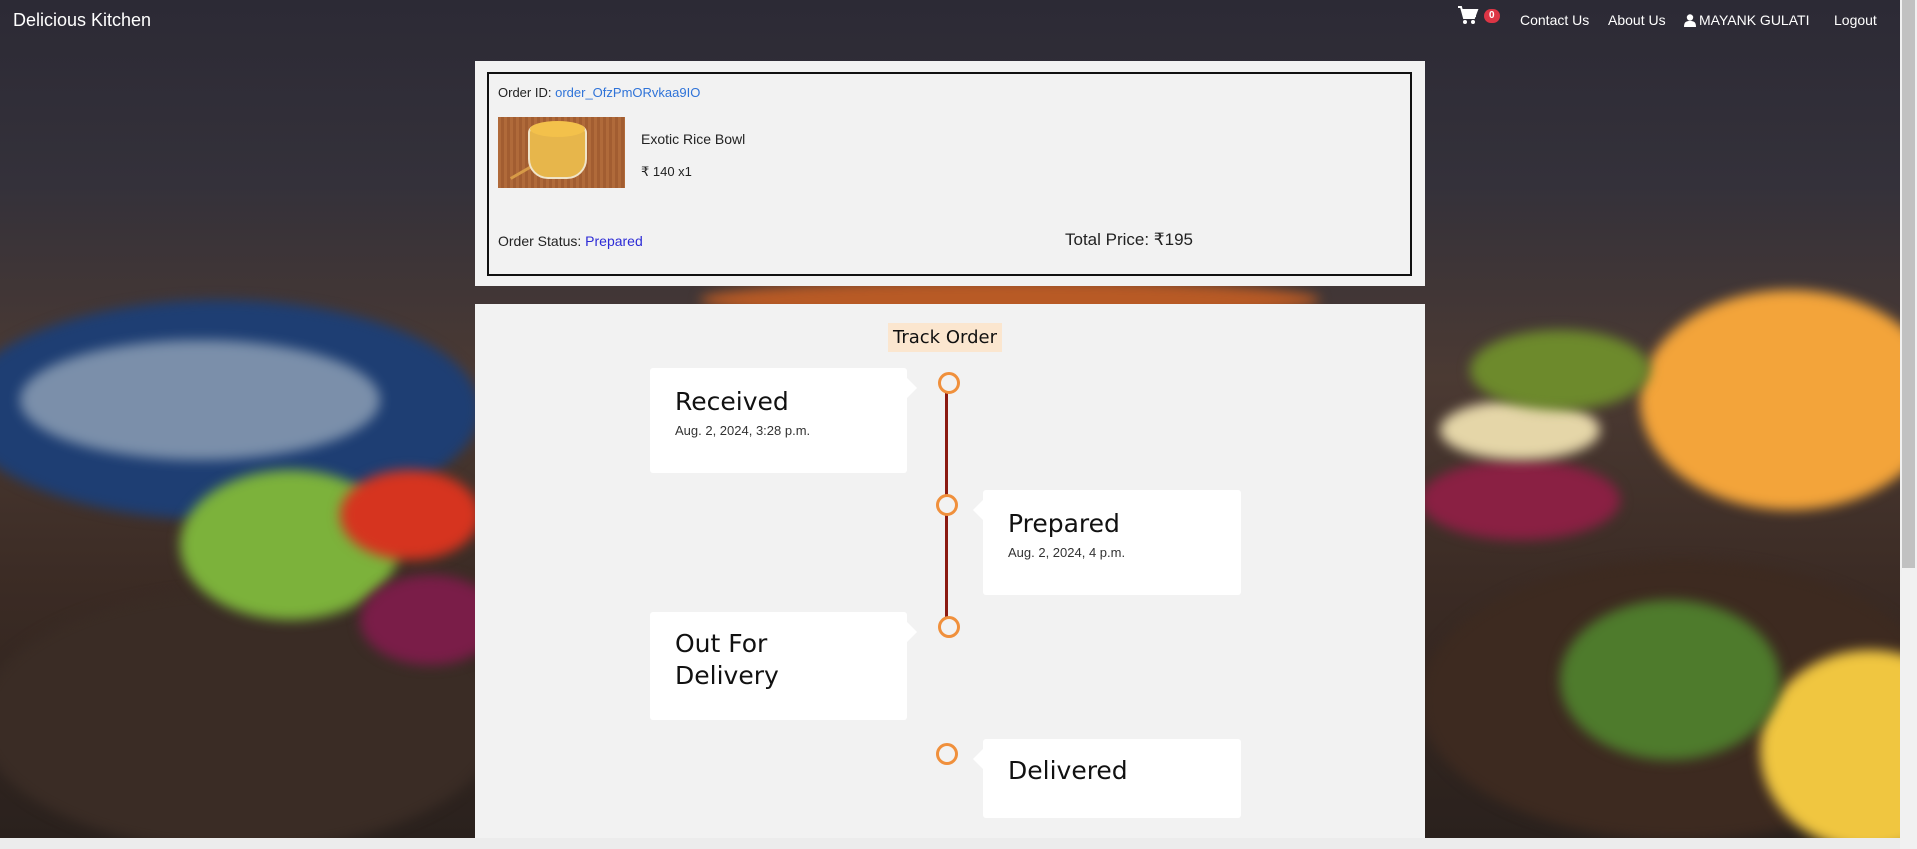 Image resolution: width=1917 pixels, height=849 pixels. Describe the element at coordinates (1754, 20) in the screenshot. I see `user-name: MAYANK GULATI` at that location.